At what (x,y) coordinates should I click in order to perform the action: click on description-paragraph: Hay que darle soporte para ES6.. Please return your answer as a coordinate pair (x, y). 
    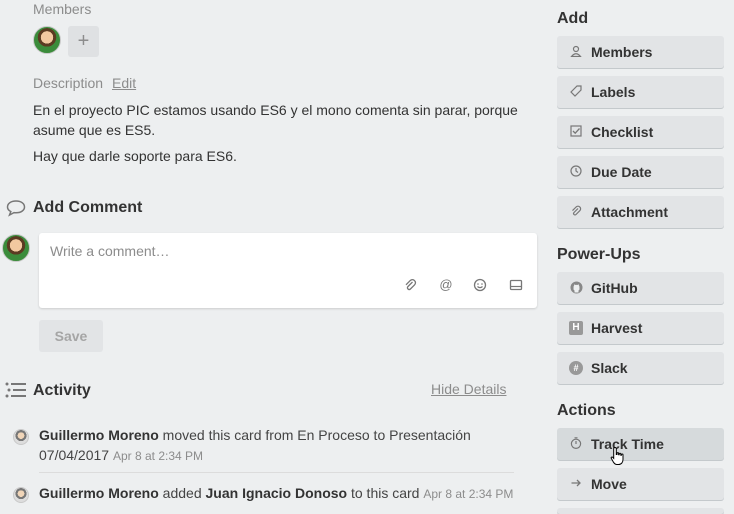
    Looking at the image, I should click on (135, 156).